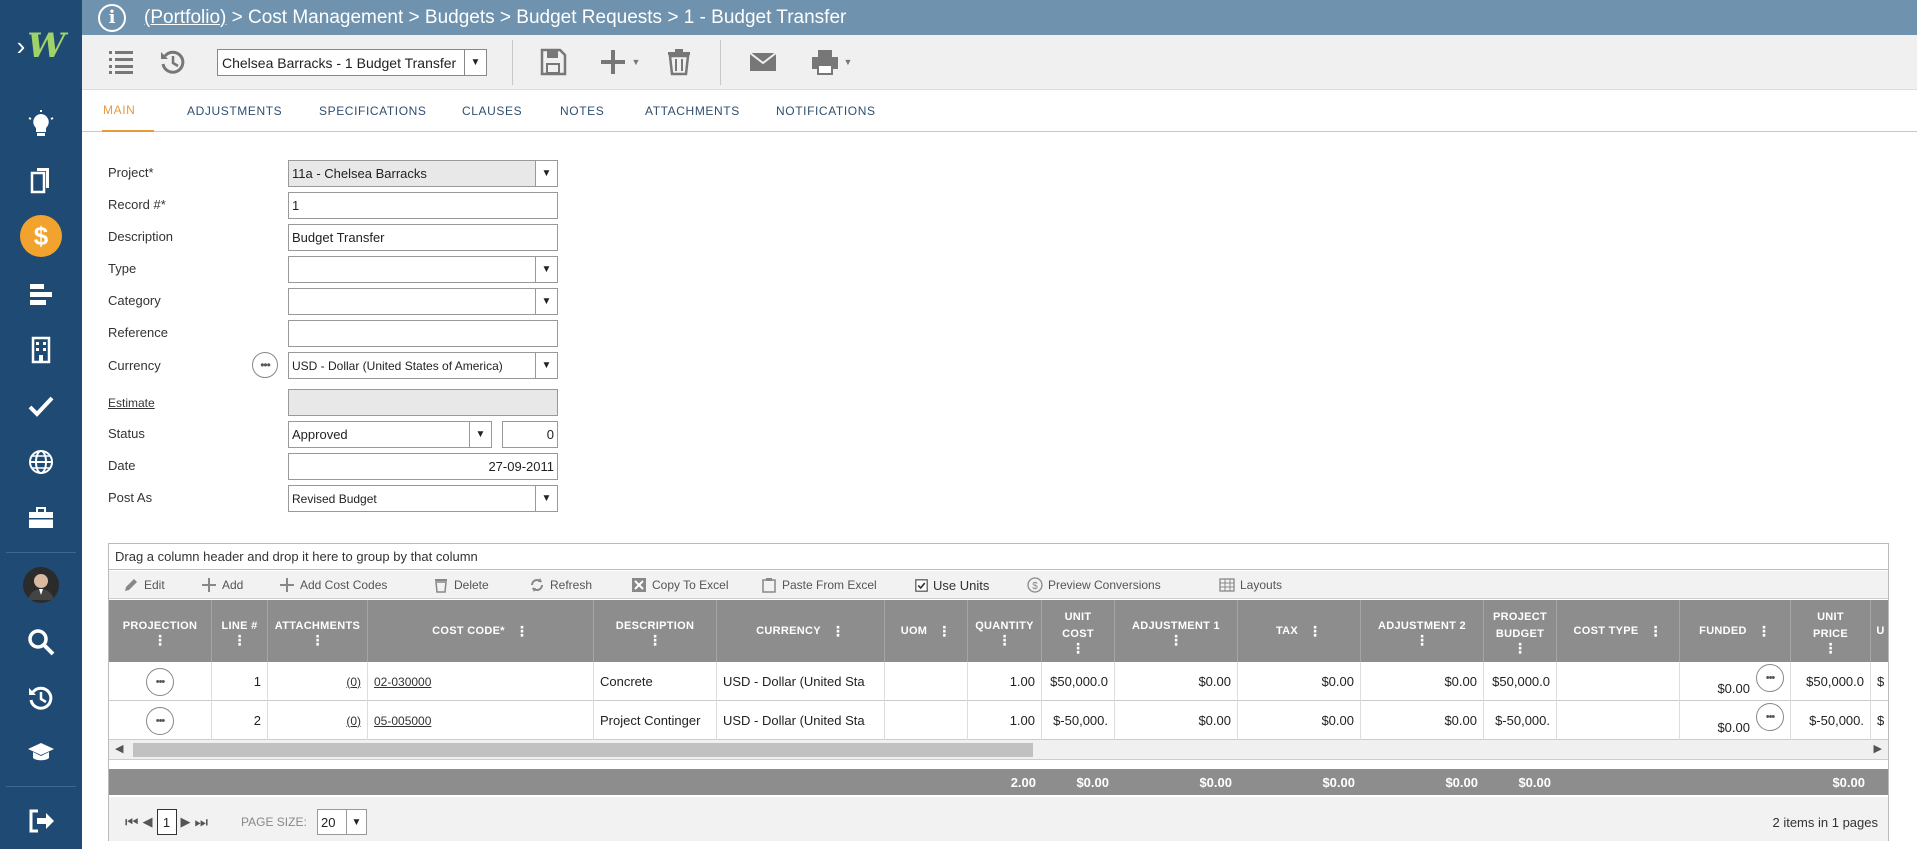 This screenshot has height=849, width=1917. I want to click on type-select: ▼, so click(423, 269).